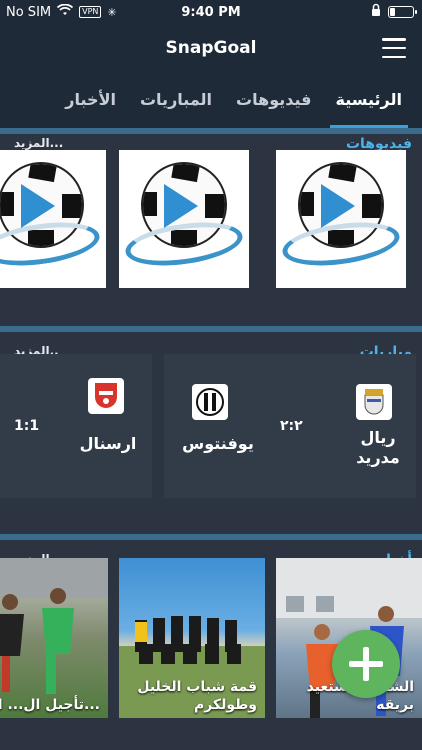 This screenshot has width=422, height=750. Describe the element at coordinates (402, 12) in the screenshot. I see `battery-icon` at that location.